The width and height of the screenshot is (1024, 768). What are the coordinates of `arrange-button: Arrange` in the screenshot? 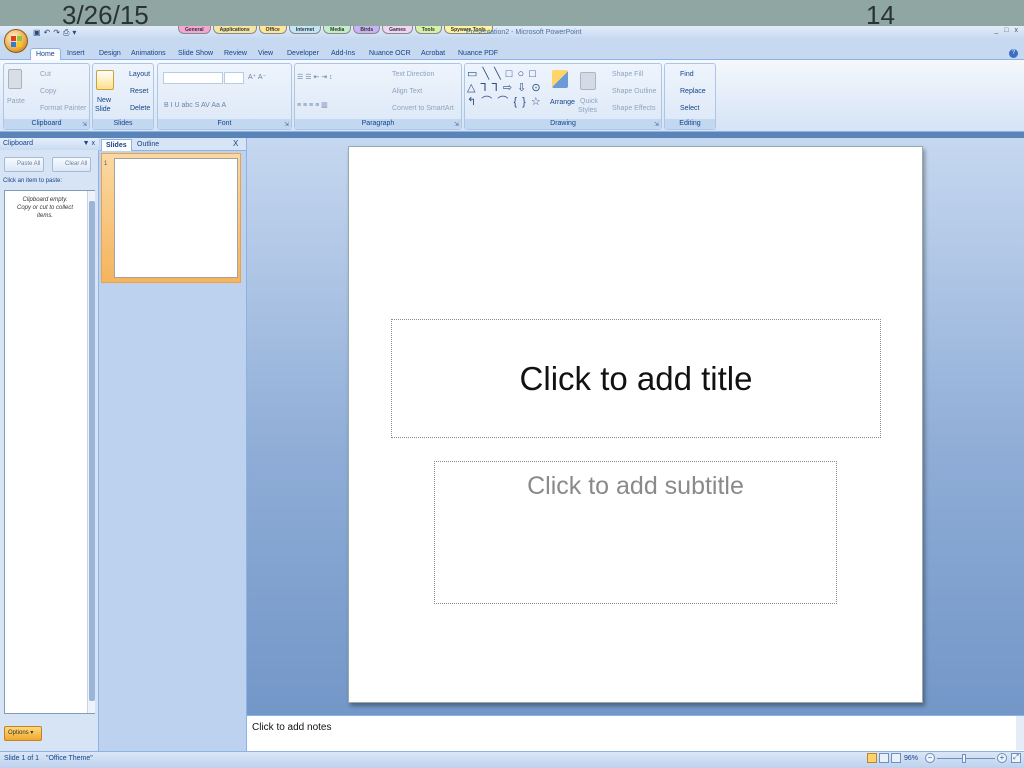 It's located at (562, 102).